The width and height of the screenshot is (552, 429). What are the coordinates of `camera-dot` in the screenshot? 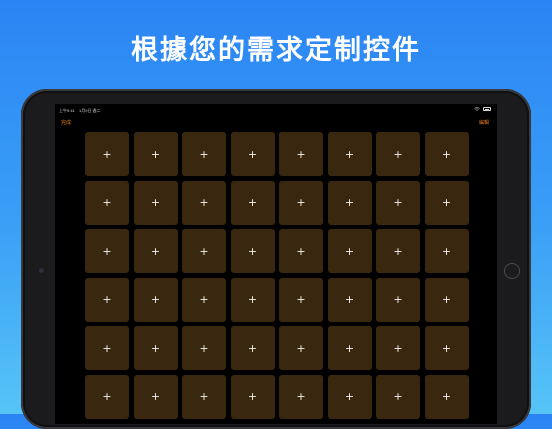 It's located at (41, 270).